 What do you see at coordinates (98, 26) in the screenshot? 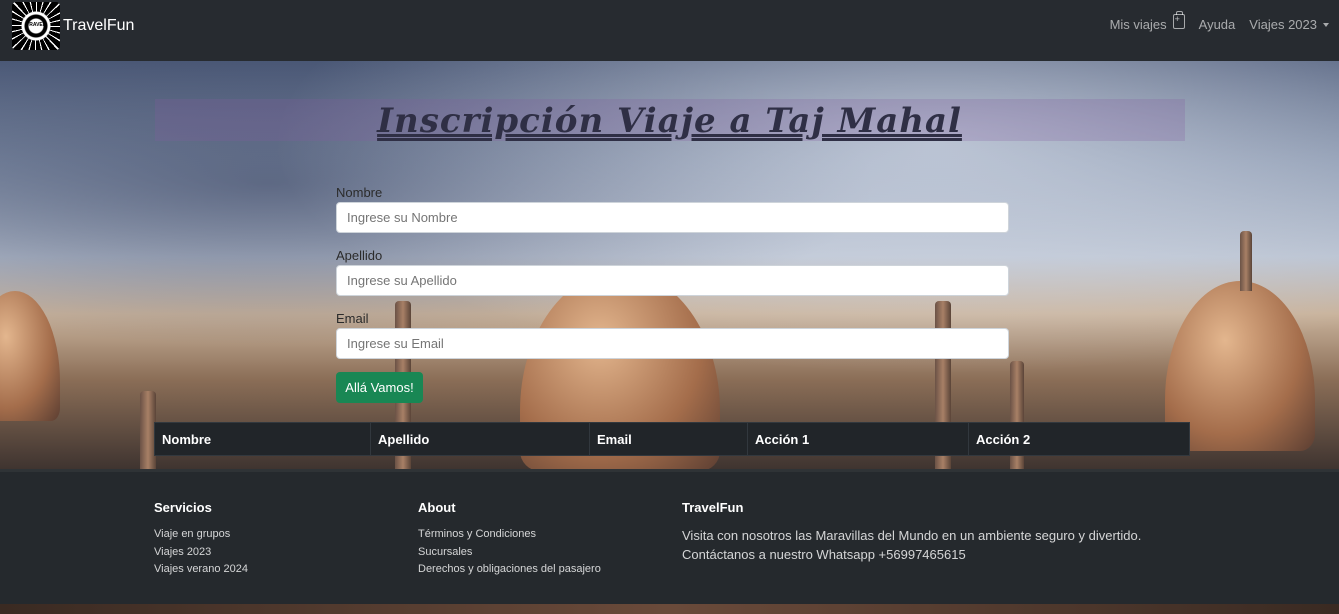
I see `brand-name: TravelFun` at bounding box center [98, 26].